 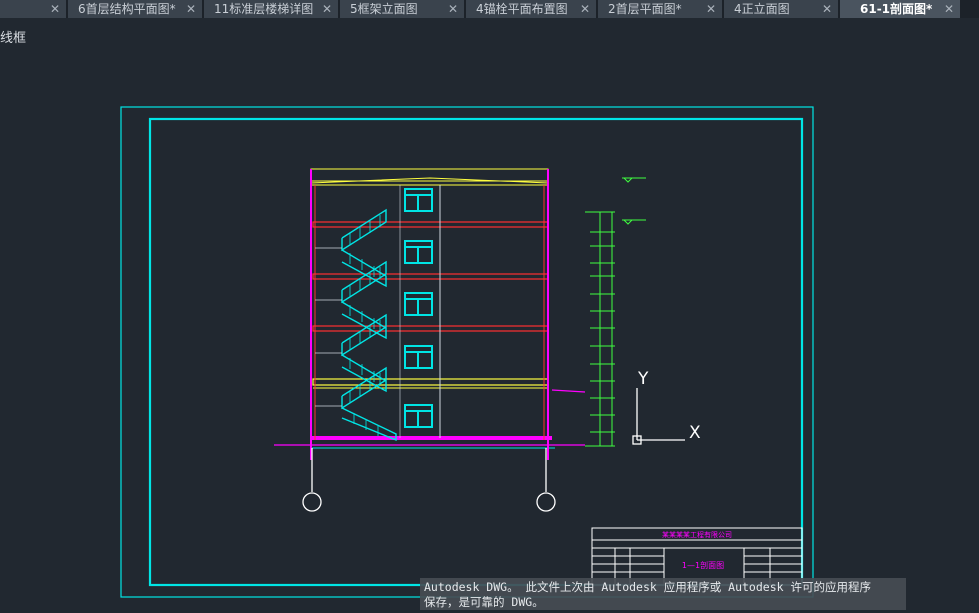 I want to click on title-block-drawing-name: 1—1剖面图, so click(x=703, y=565).